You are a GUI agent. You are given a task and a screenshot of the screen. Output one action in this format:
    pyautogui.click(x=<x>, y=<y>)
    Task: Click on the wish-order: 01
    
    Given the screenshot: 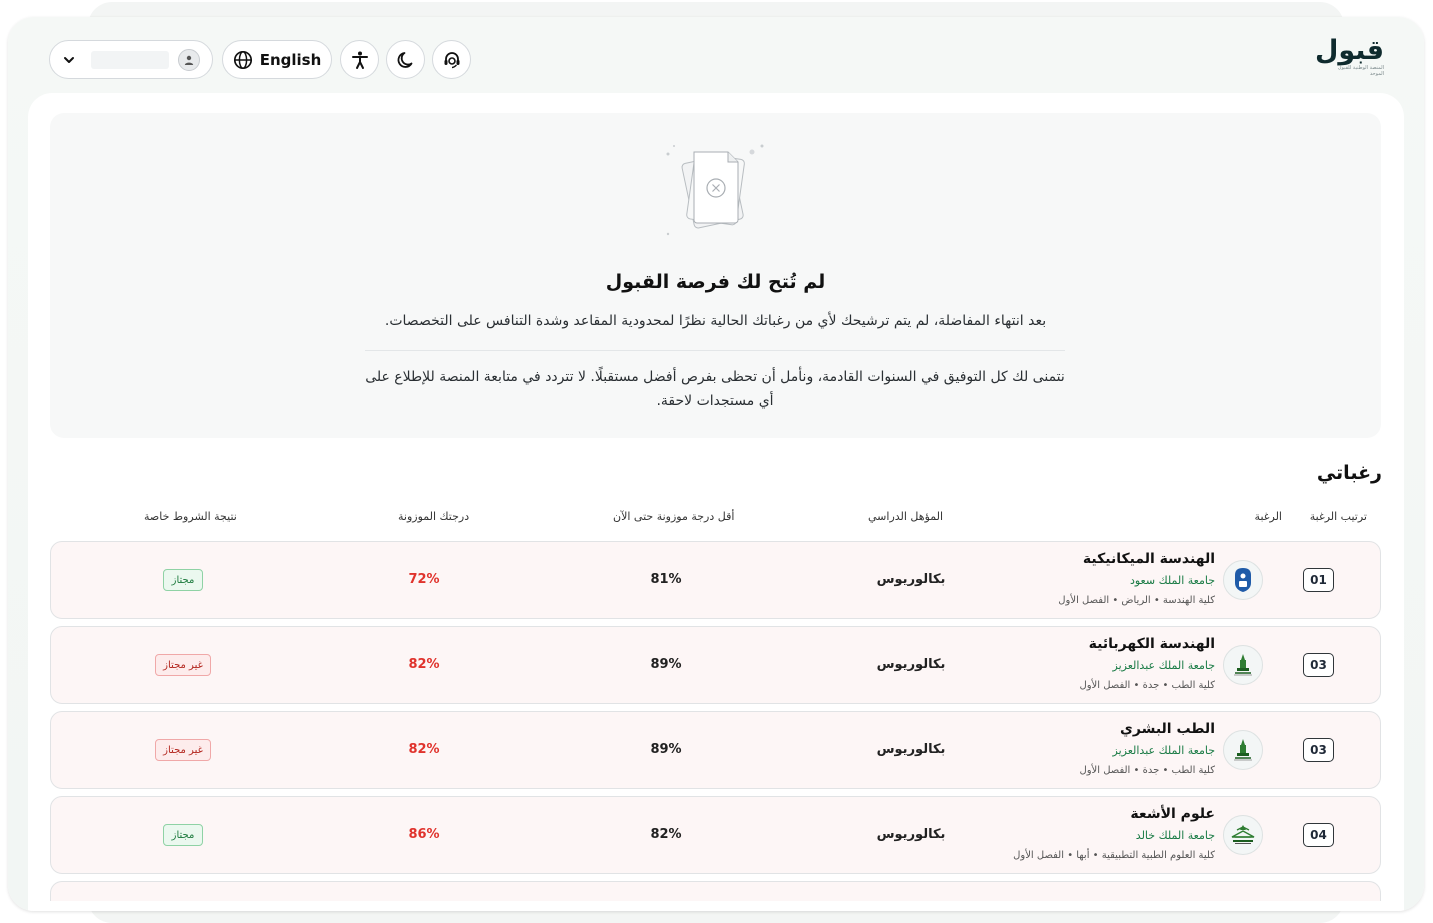 What is the action you would take?
    pyautogui.click(x=1318, y=580)
    